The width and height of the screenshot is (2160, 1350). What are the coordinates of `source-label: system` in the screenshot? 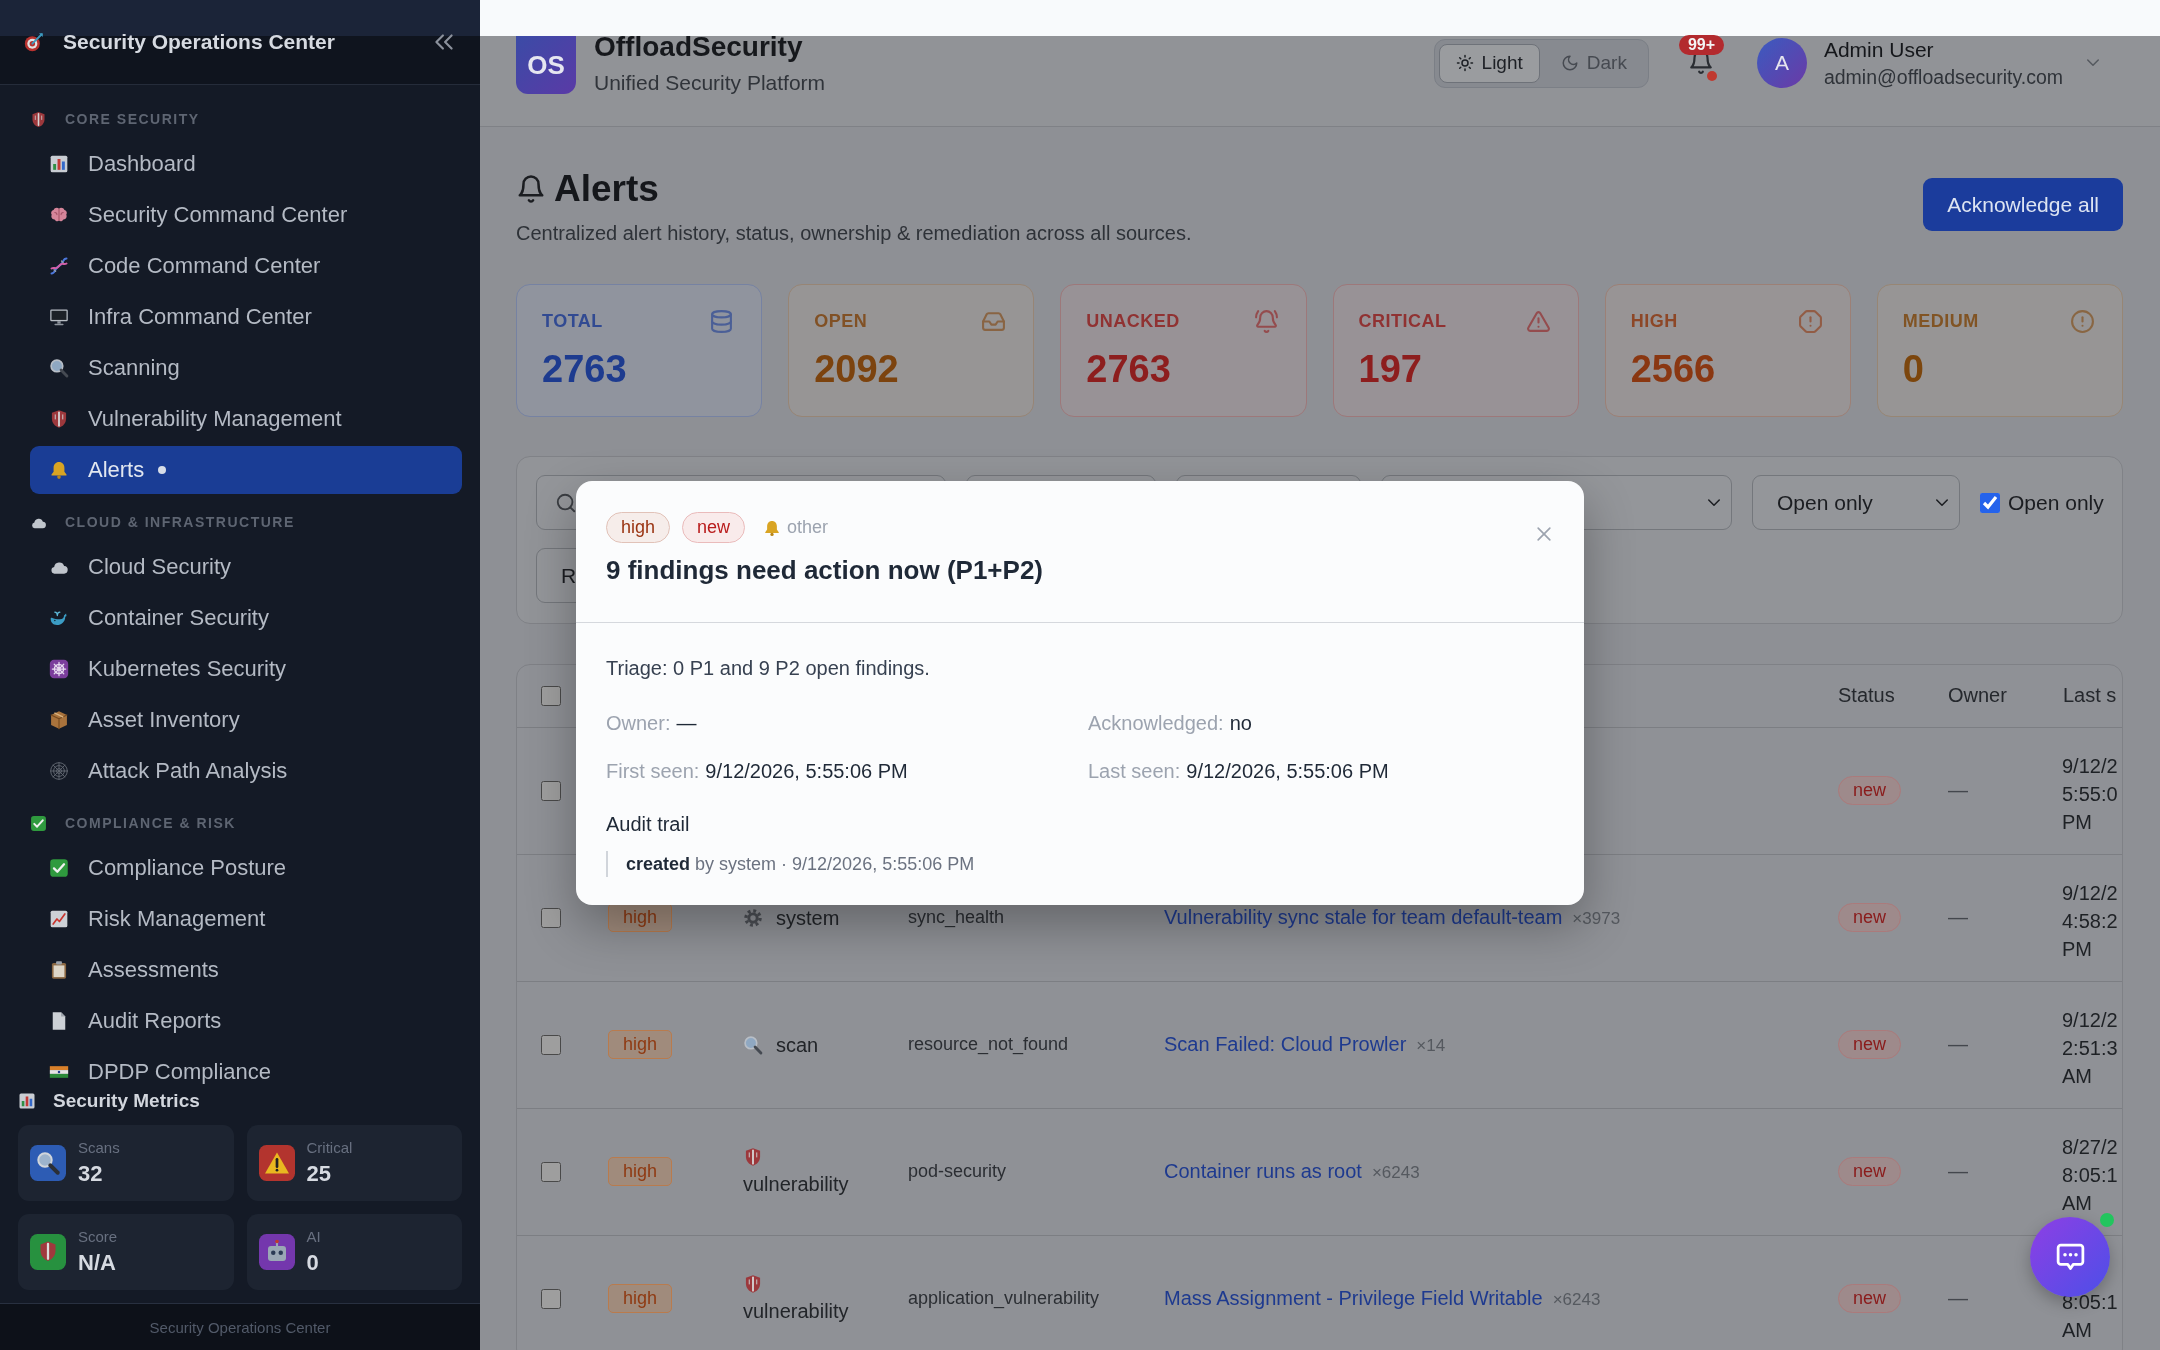 It's located at (808, 918).